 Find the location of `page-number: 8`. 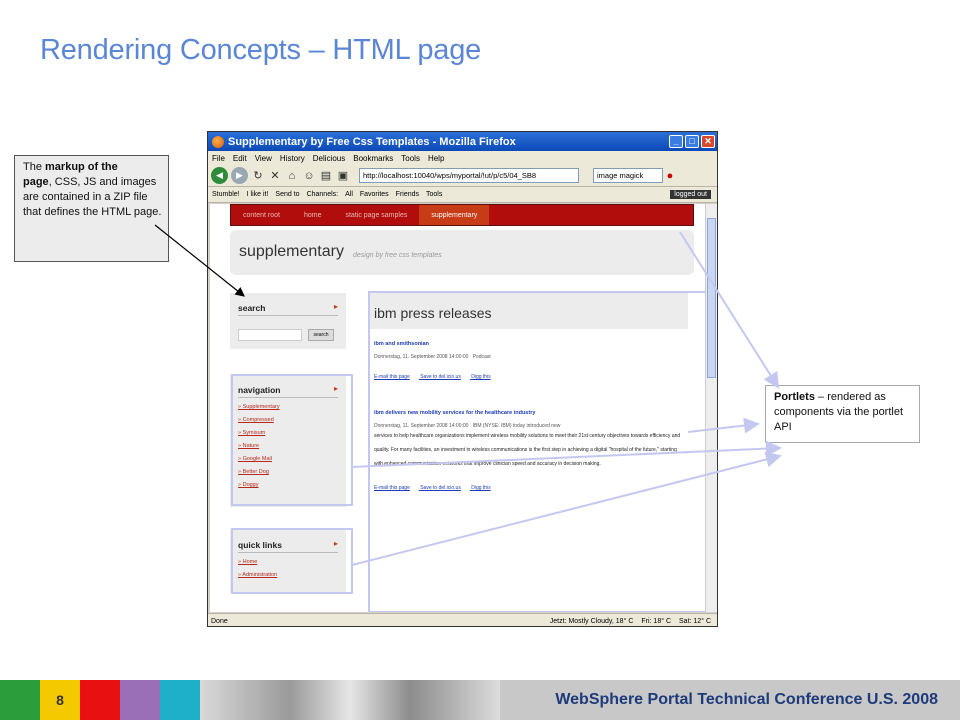

page-number: 8 is located at coordinates (60, 700).